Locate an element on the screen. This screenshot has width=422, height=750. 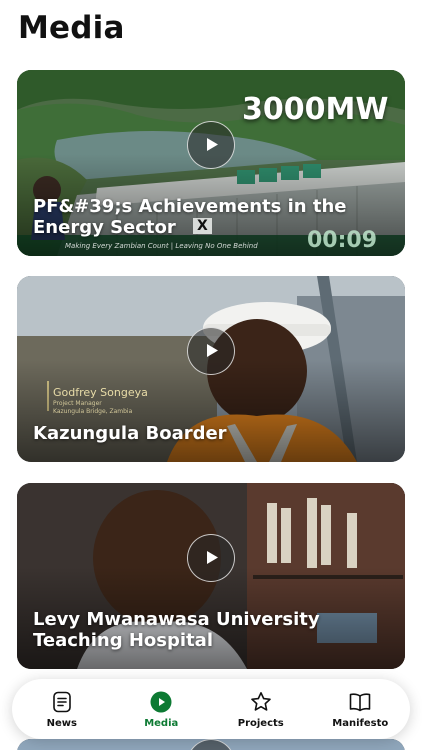
video-title: Kazungula Boarder is located at coordinates (130, 433).